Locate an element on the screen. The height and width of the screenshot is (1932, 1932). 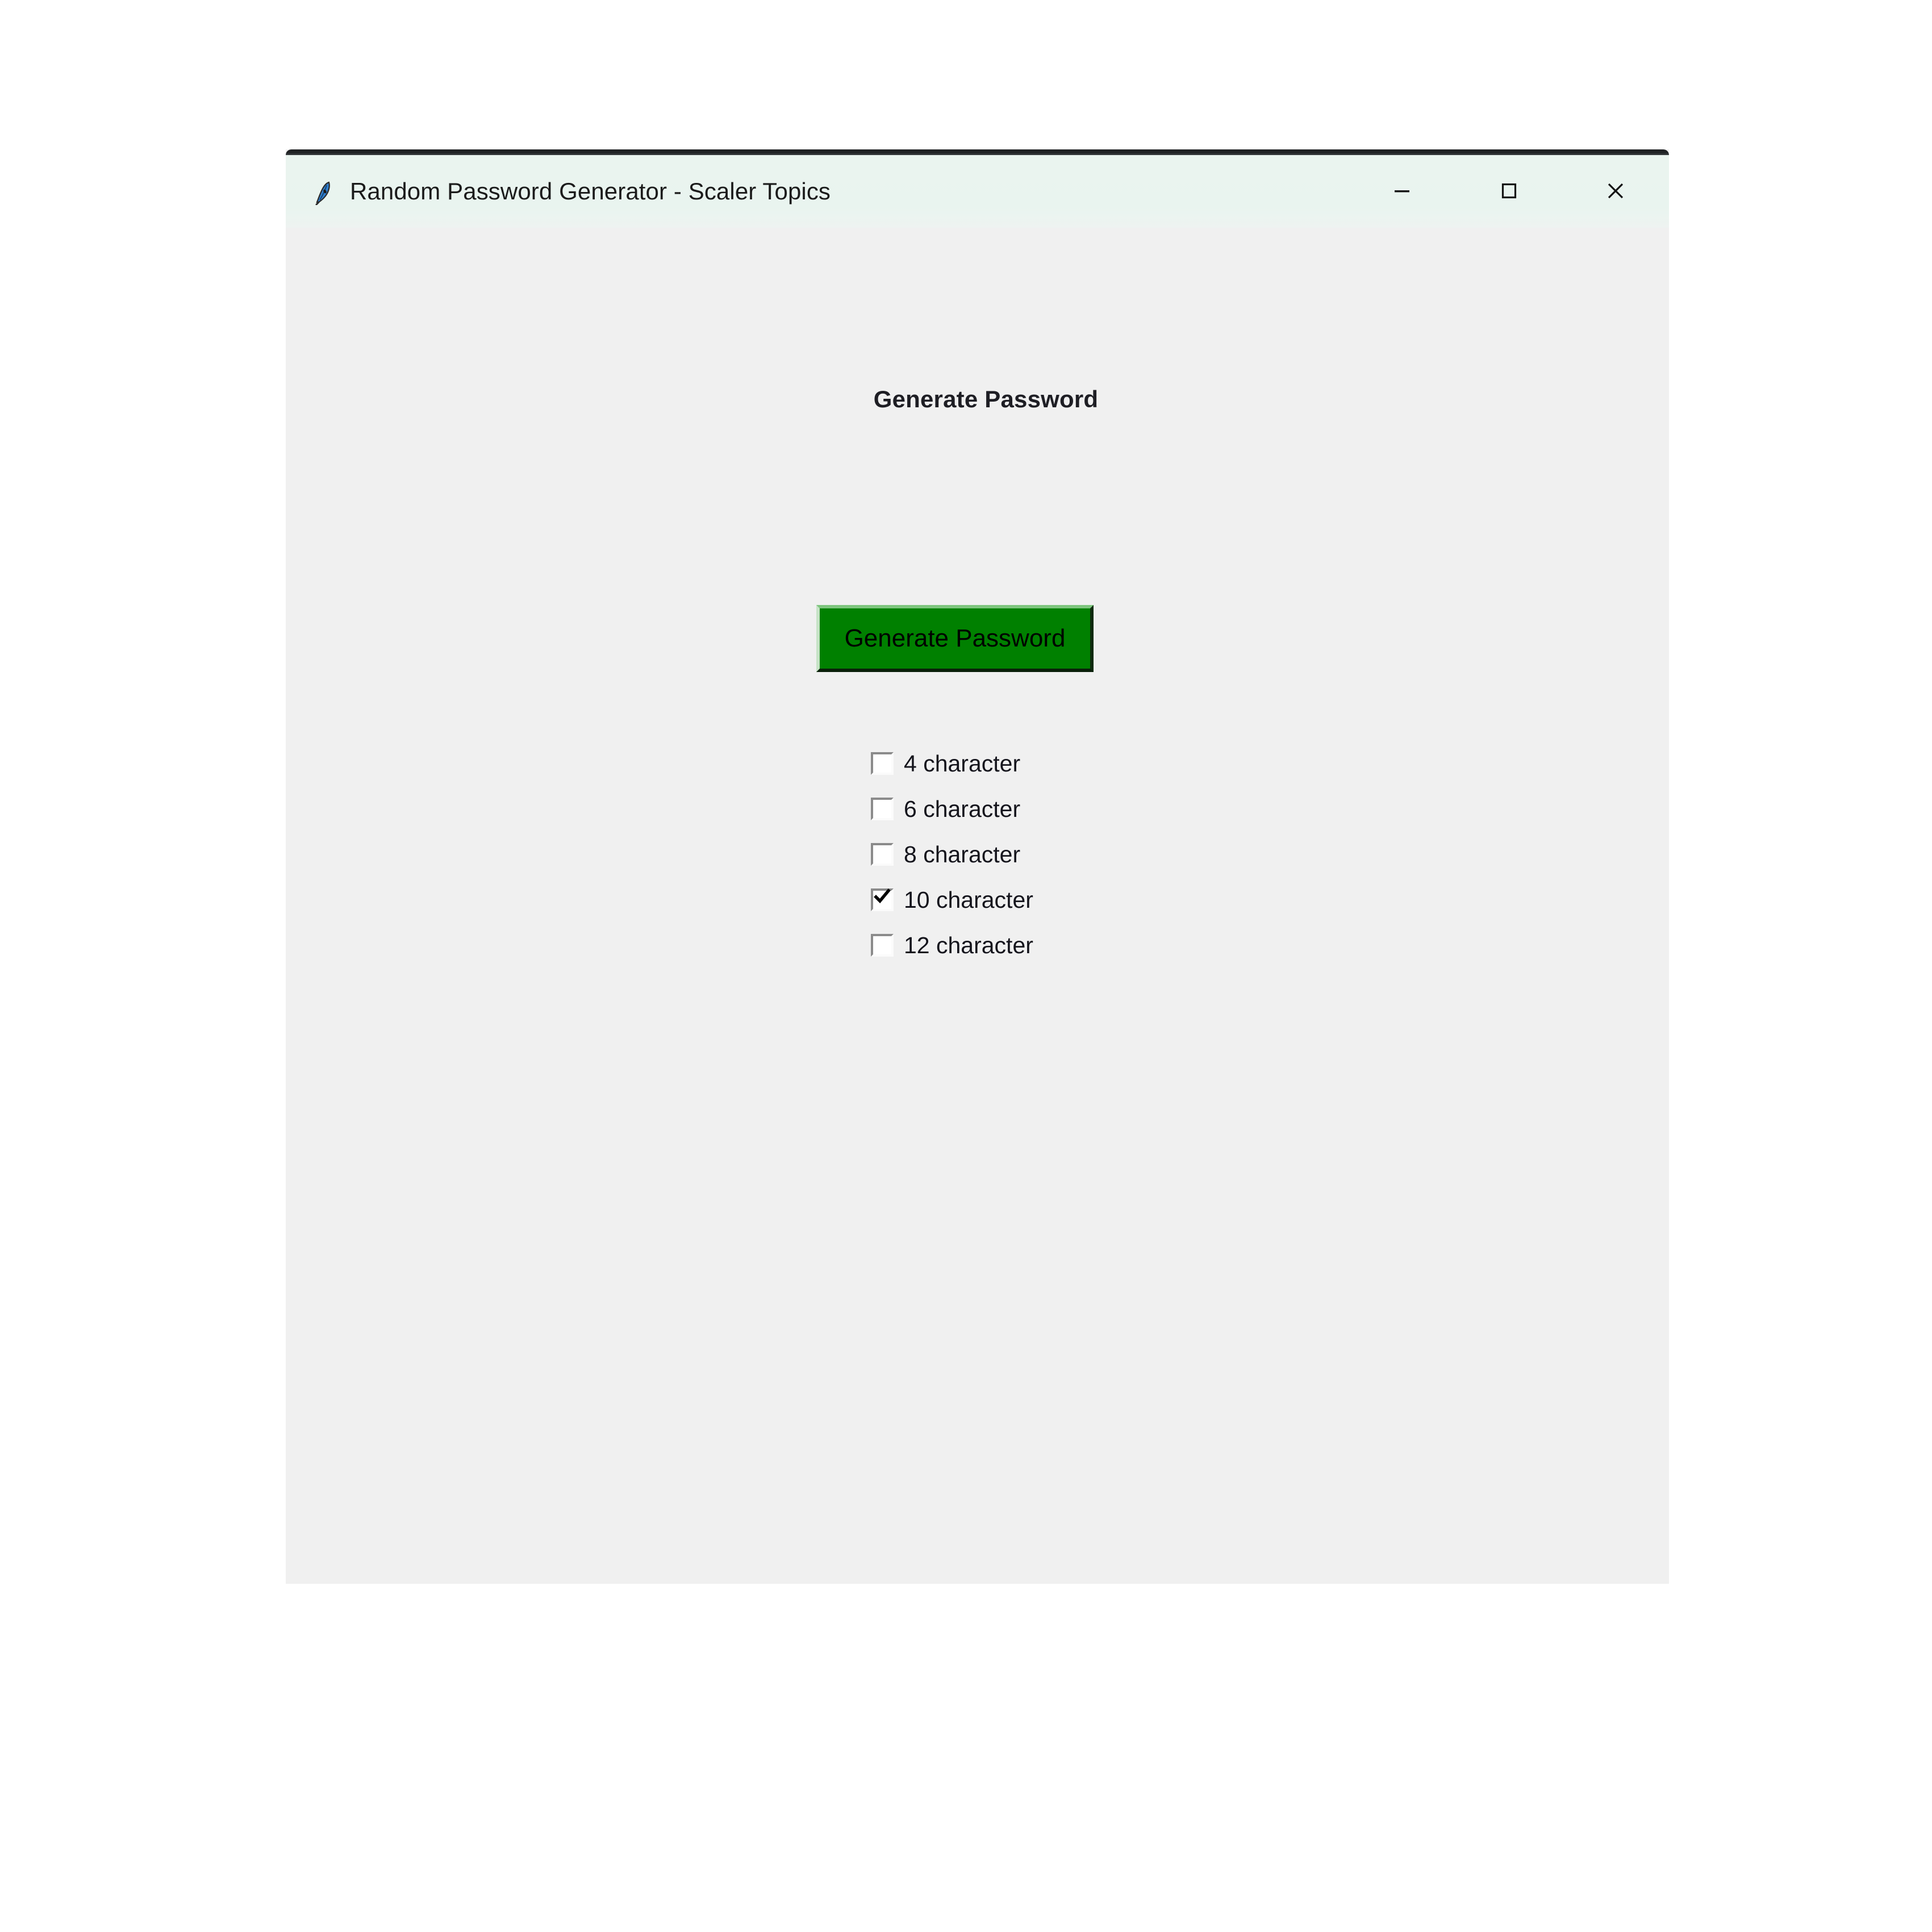
minimize-button is located at coordinates (1402, 192).